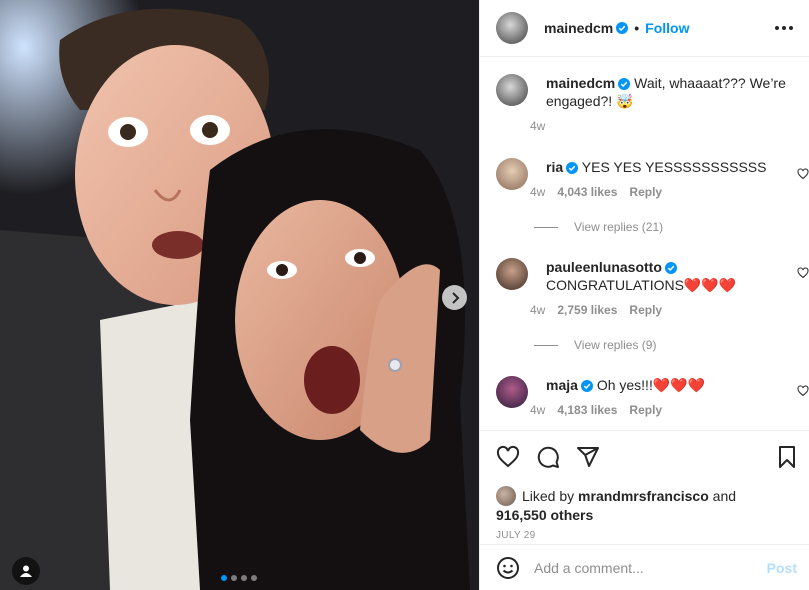 The width and height of the screenshot is (809, 590). Describe the element at coordinates (650, 567) in the screenshot. I see `comment-input` at that location.